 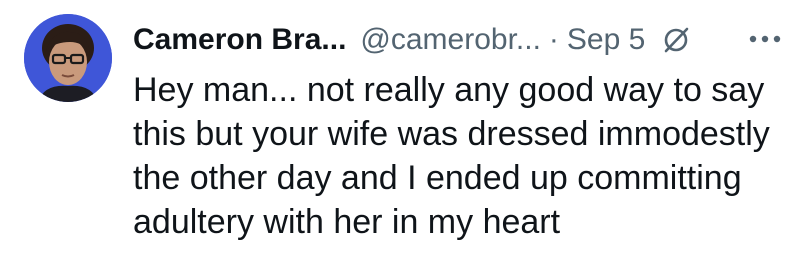 I want to click on tweet-text-line: the other day and I ended up committing, so click(x=437, y=178).